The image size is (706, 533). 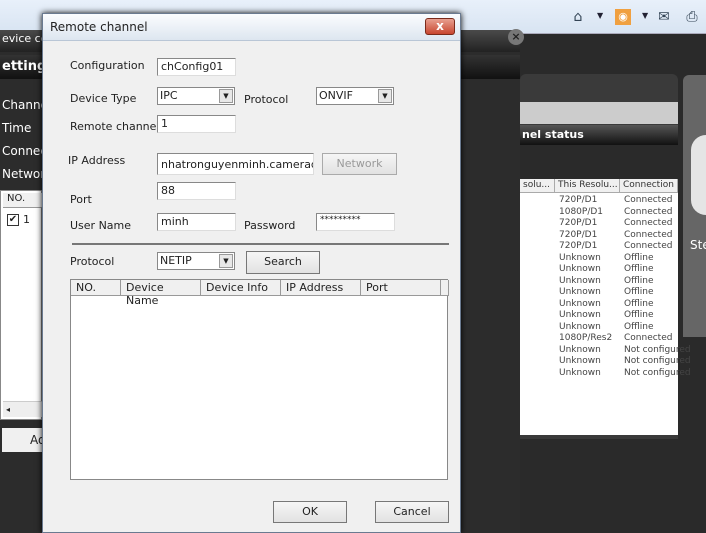 What do you see at coordinates (578, 17) in the screenshot?
I see `home-icon: ⌂` at bounding box center [578, 17].